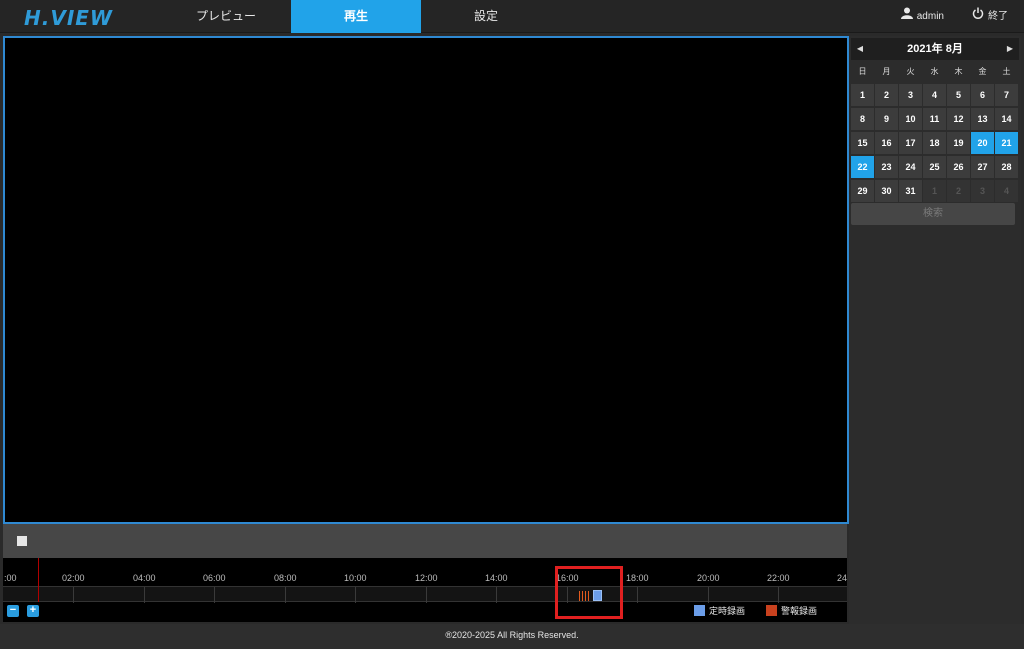 The height and width of the screenshot is (649, 1024). I want to click on tab-playback: 再生, so click(356, 16).